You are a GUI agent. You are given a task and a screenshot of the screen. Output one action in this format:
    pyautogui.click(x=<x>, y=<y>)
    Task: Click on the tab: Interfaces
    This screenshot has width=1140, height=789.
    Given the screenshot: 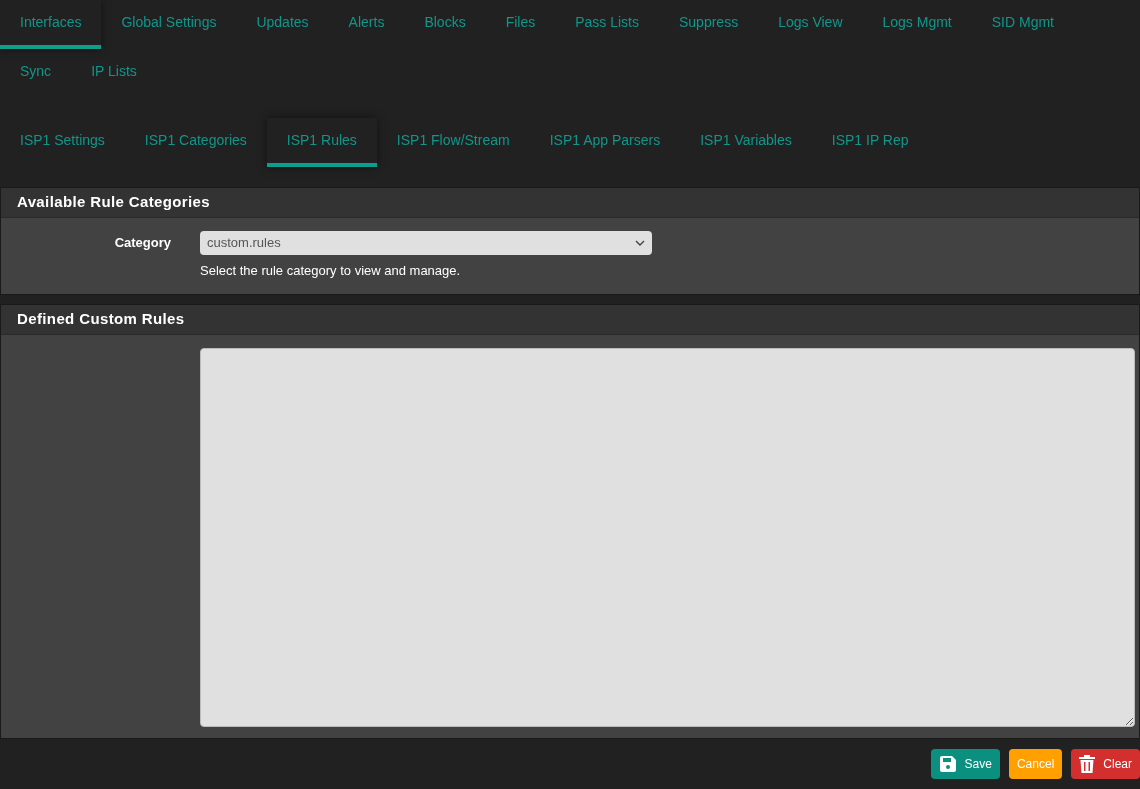 What is the action you would take?
    pyautogui.click(x=51, y=24)
    